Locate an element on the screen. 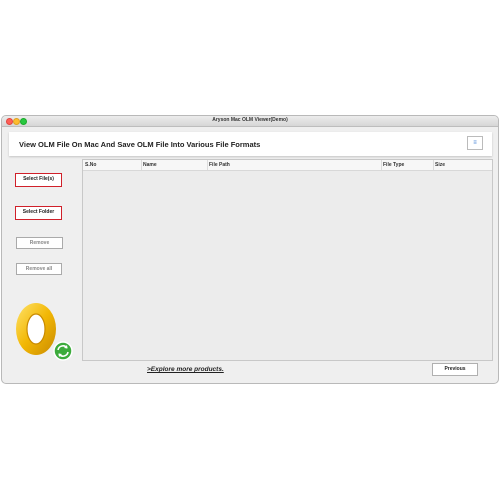 Image resolution: width=500 pixels, height=500 pixels. select-files-button: Select File(s) is located at coordinates (38, 180).